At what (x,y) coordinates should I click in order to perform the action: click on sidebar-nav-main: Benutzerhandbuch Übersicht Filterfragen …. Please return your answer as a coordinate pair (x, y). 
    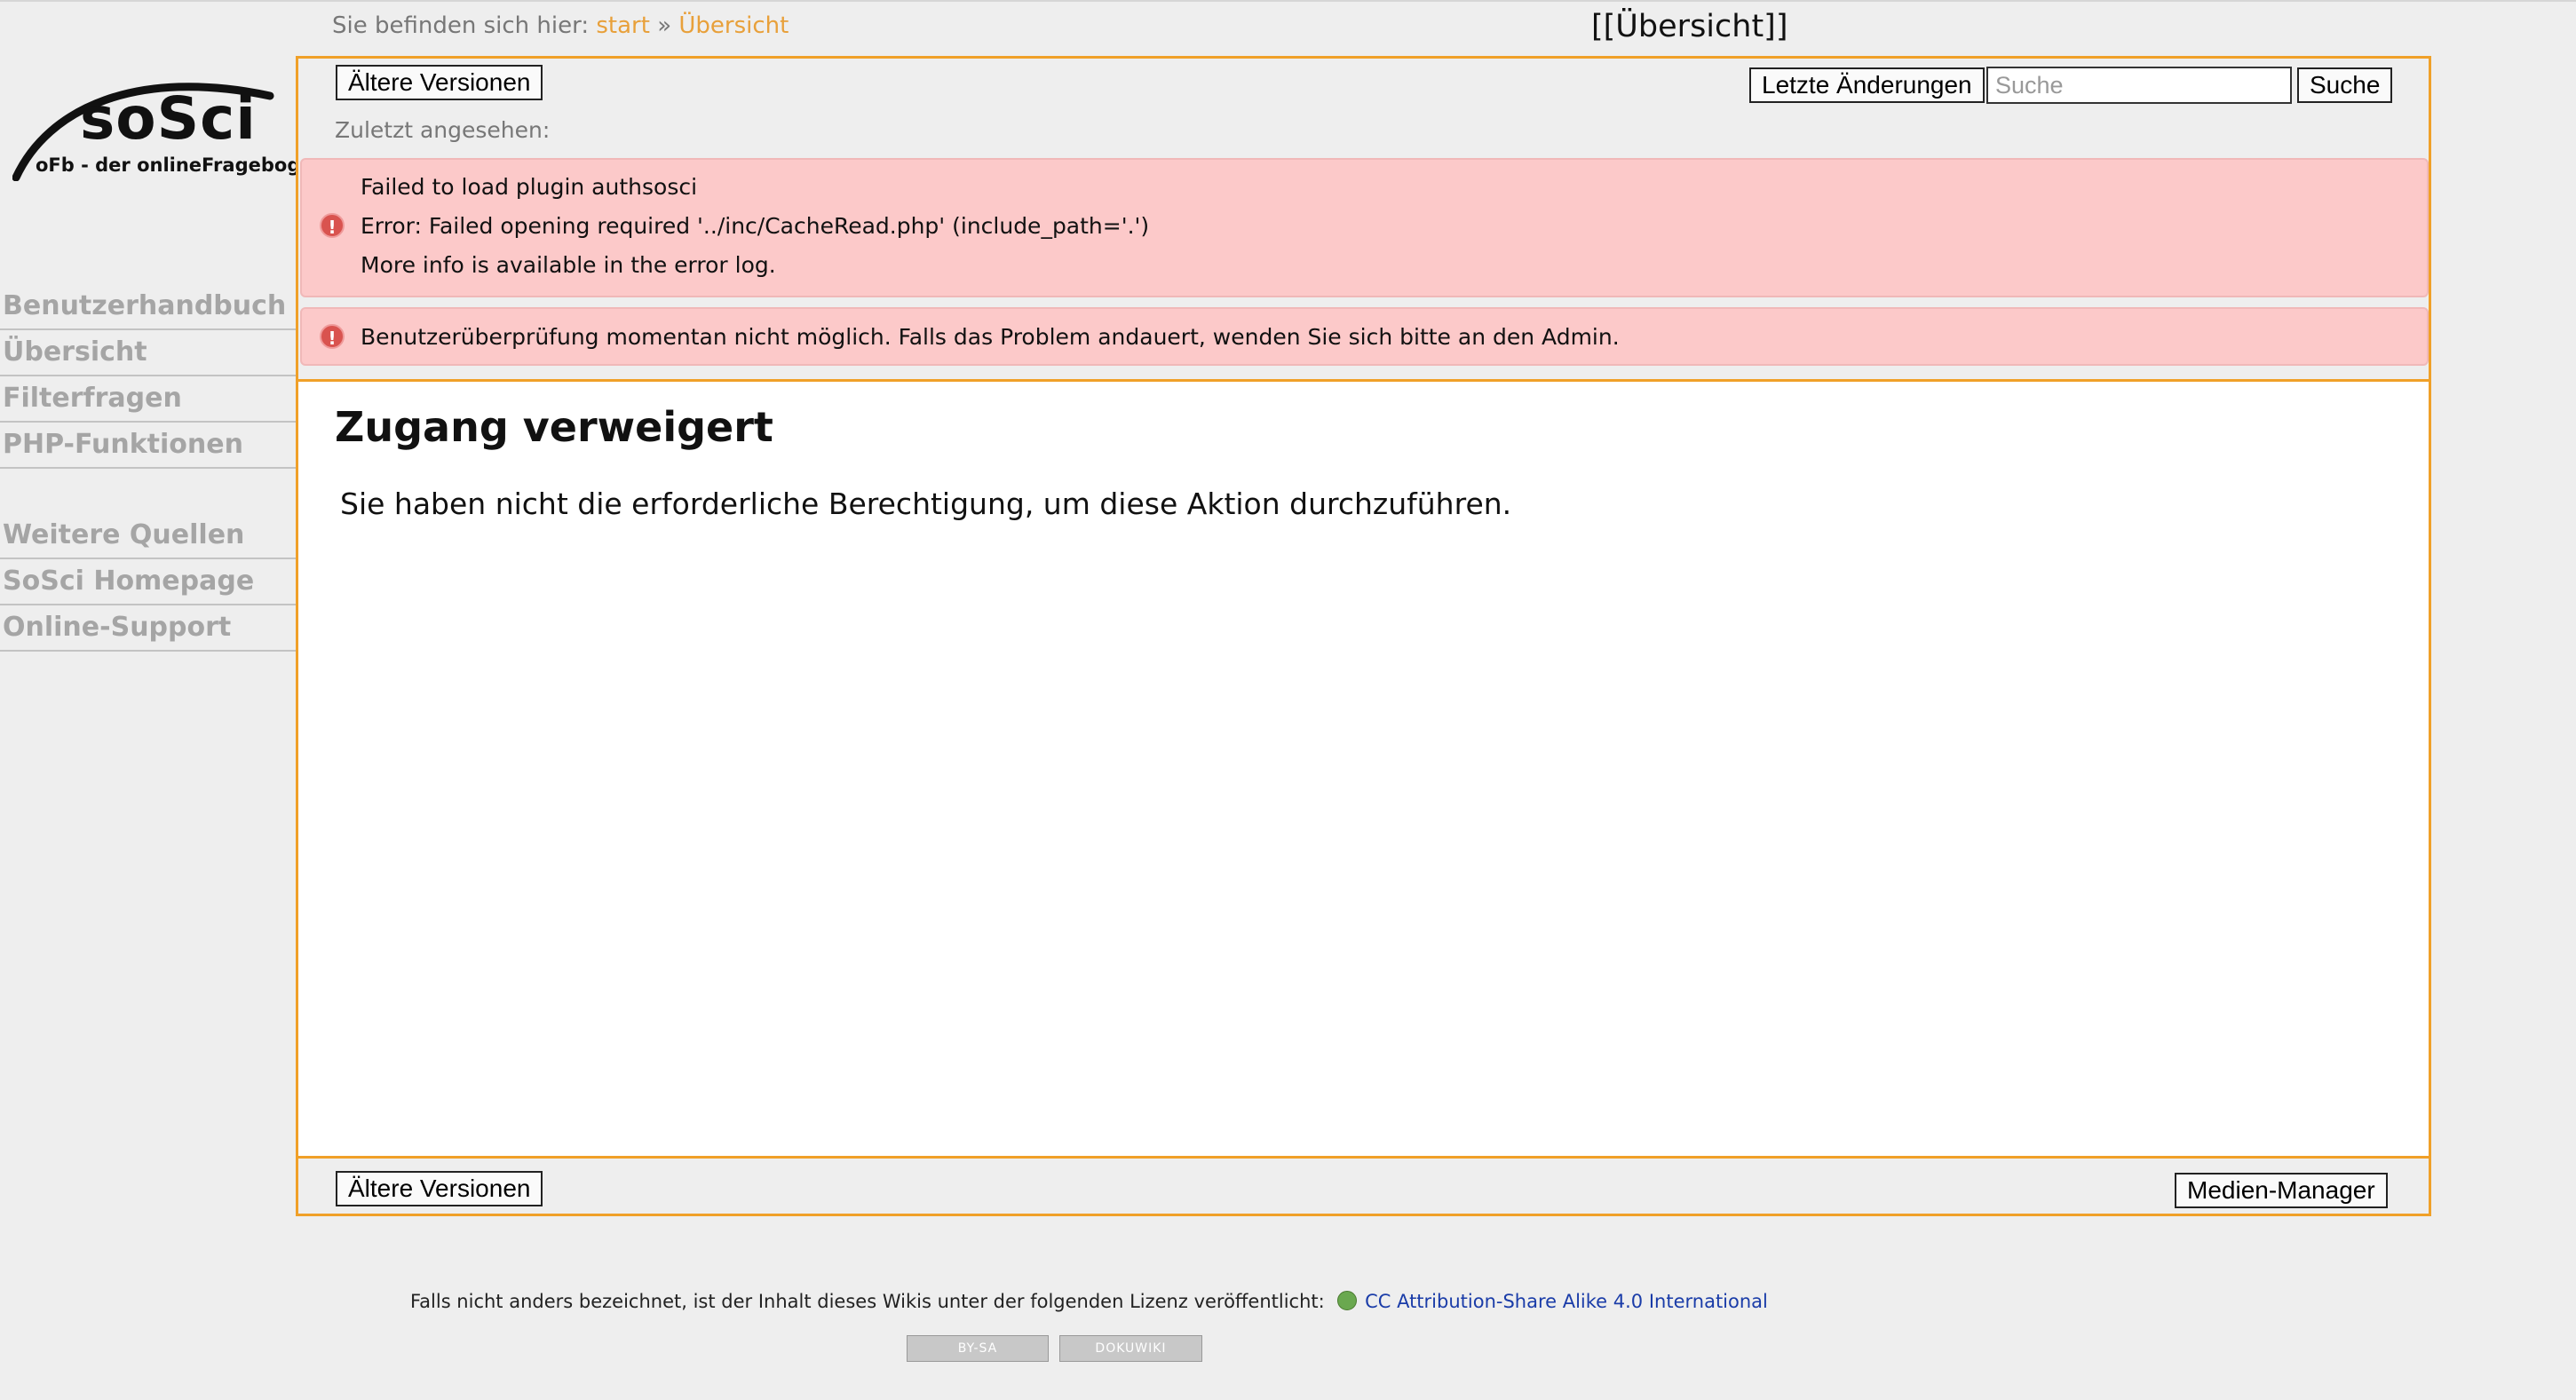
    Looking at the image, I should click on (149, 376).